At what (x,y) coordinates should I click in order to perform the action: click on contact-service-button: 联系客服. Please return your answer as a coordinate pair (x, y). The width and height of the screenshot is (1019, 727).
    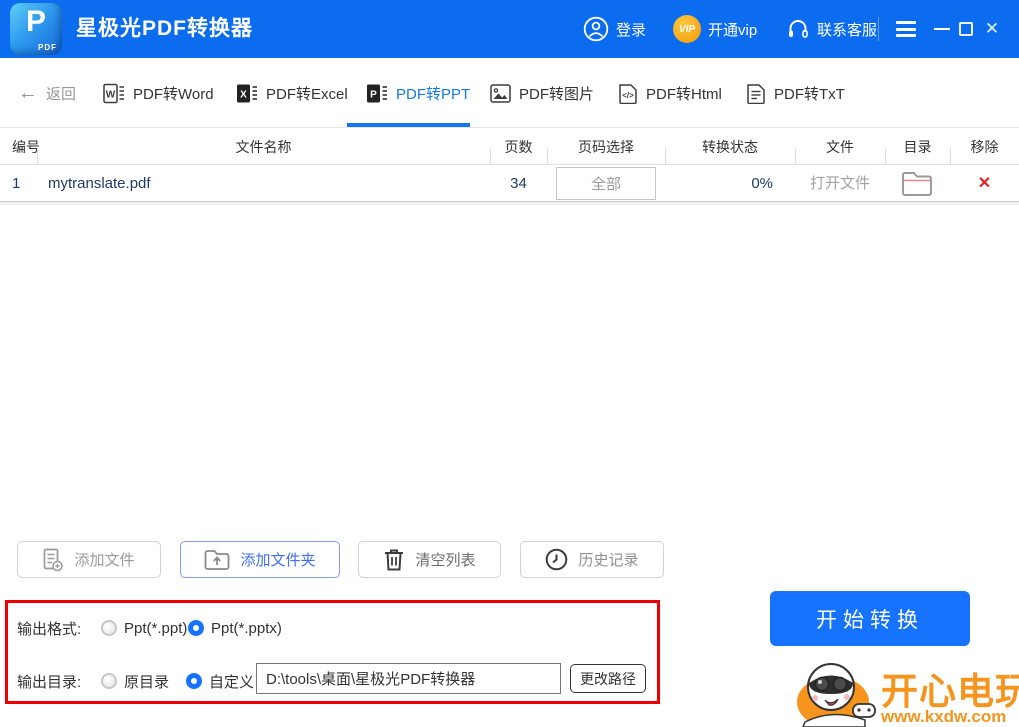
    Looking at the image, I should click on (831, 29).